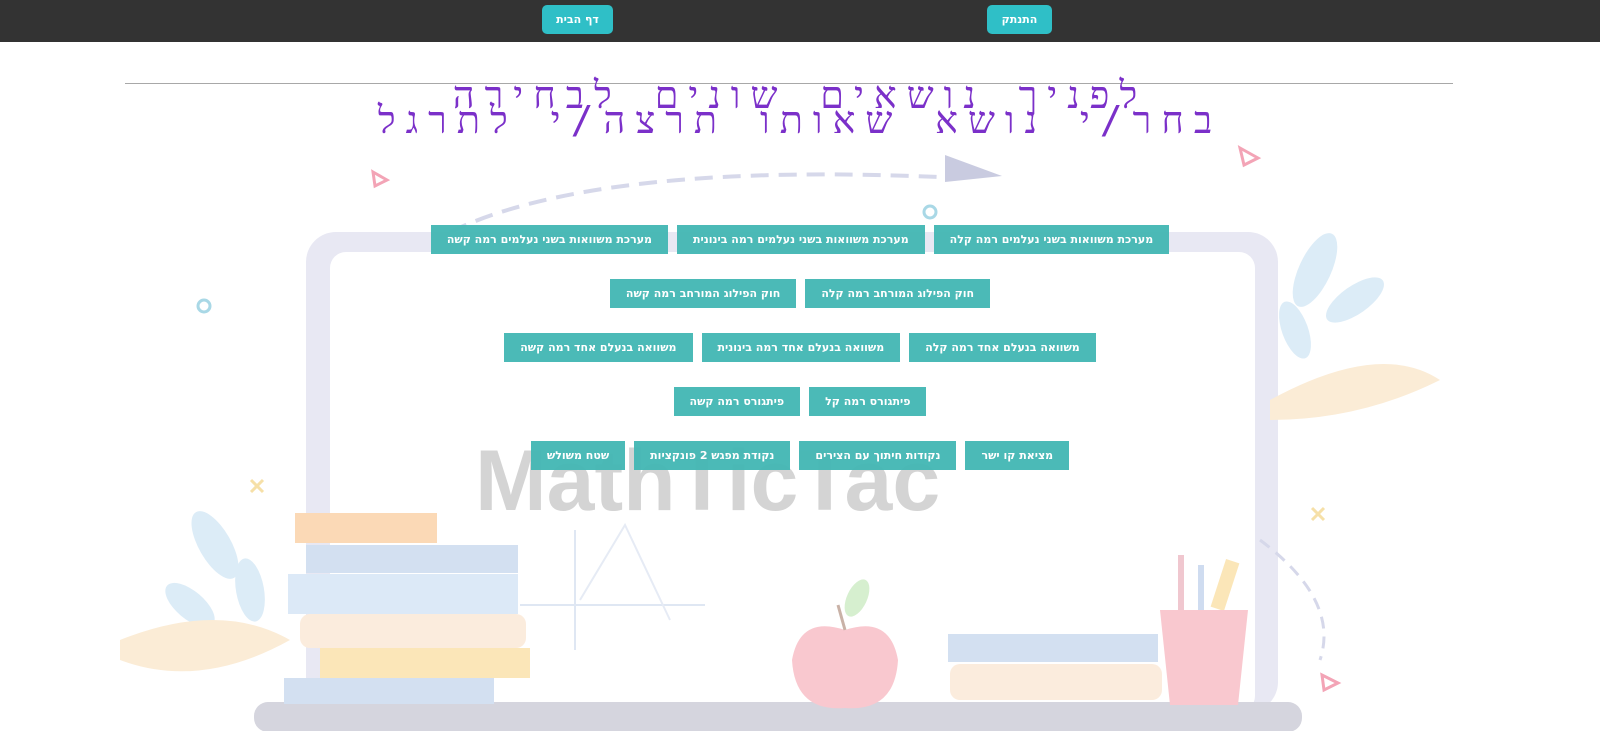  I want to click on topic-button: מערכת משוואות בשני נעלמים רמה בינונית, so click(801, 239).